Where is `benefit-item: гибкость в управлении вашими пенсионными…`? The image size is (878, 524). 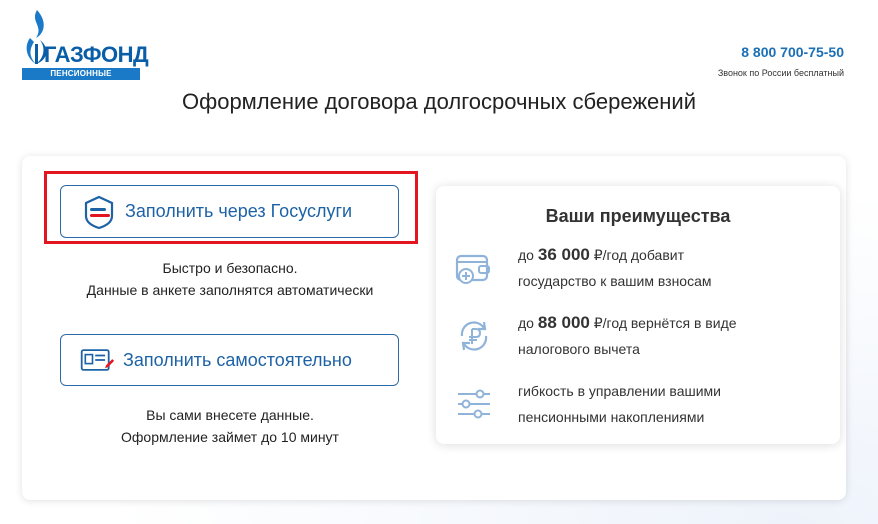
benefit-item: гибкость в управлении вашими пенсионными… is located at coordinates (638, 406).